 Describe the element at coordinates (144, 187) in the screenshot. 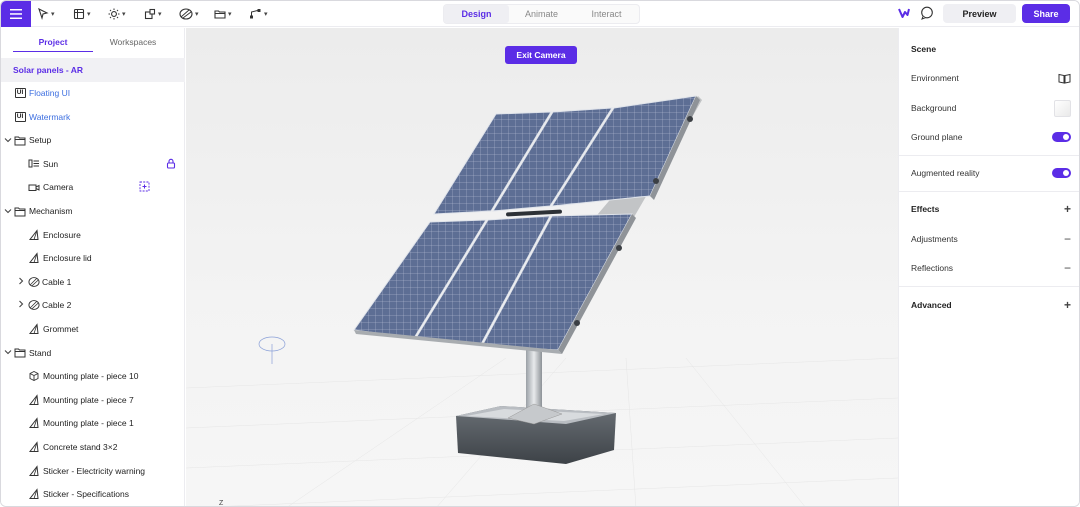

I see `target-icon` at that location.